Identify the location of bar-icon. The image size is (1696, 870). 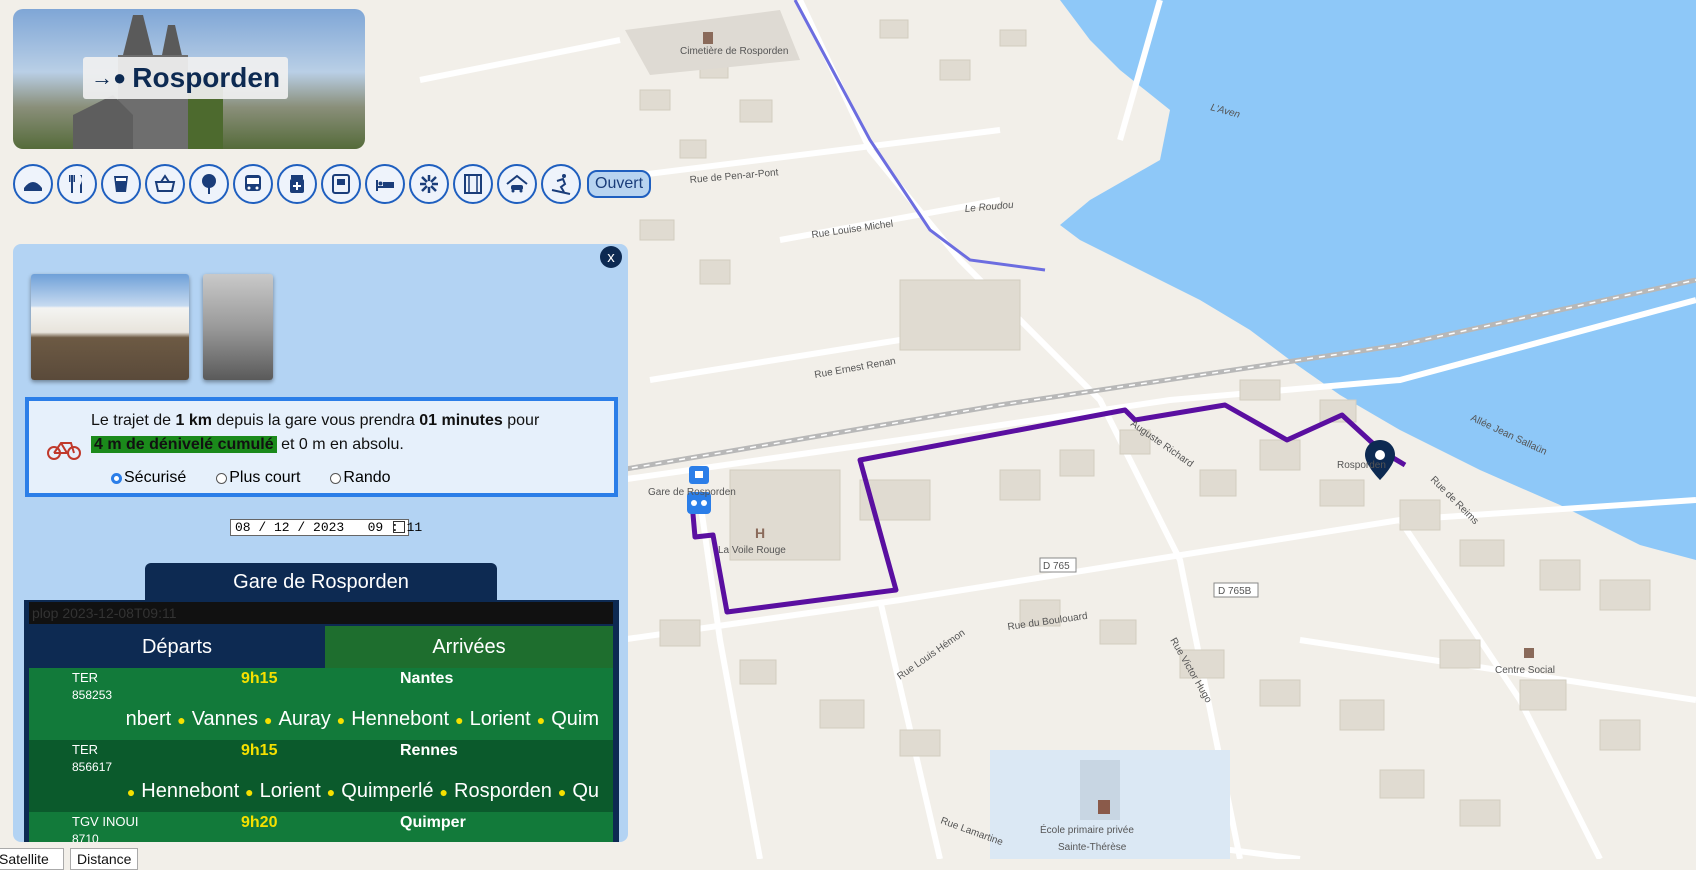
(121, 184).